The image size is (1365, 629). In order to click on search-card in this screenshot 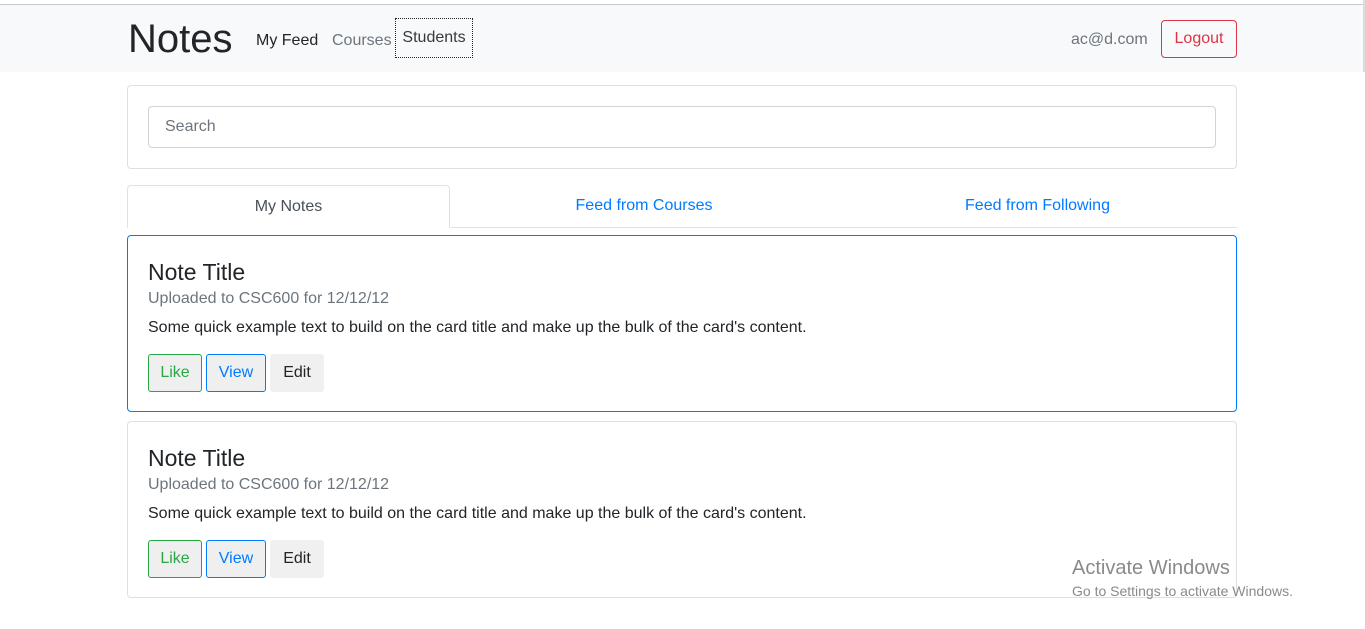, I will do `click(682, 127)`.